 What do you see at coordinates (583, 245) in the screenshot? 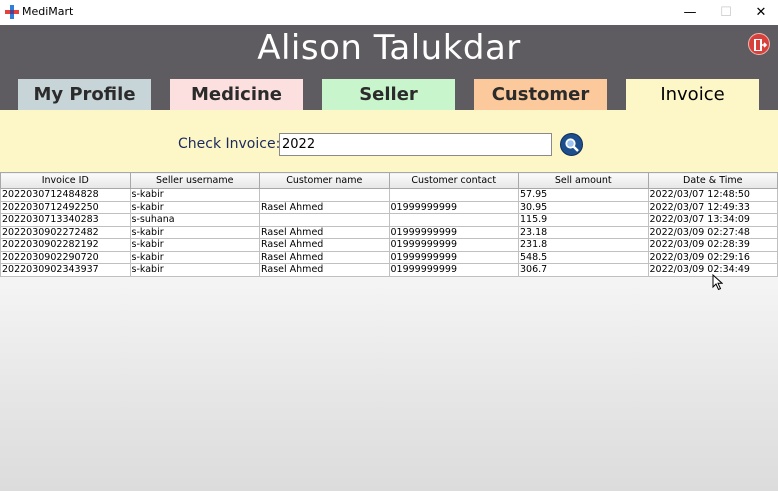
I see `cell-sell-amount: 231.8` at bounding box center [583, 245].